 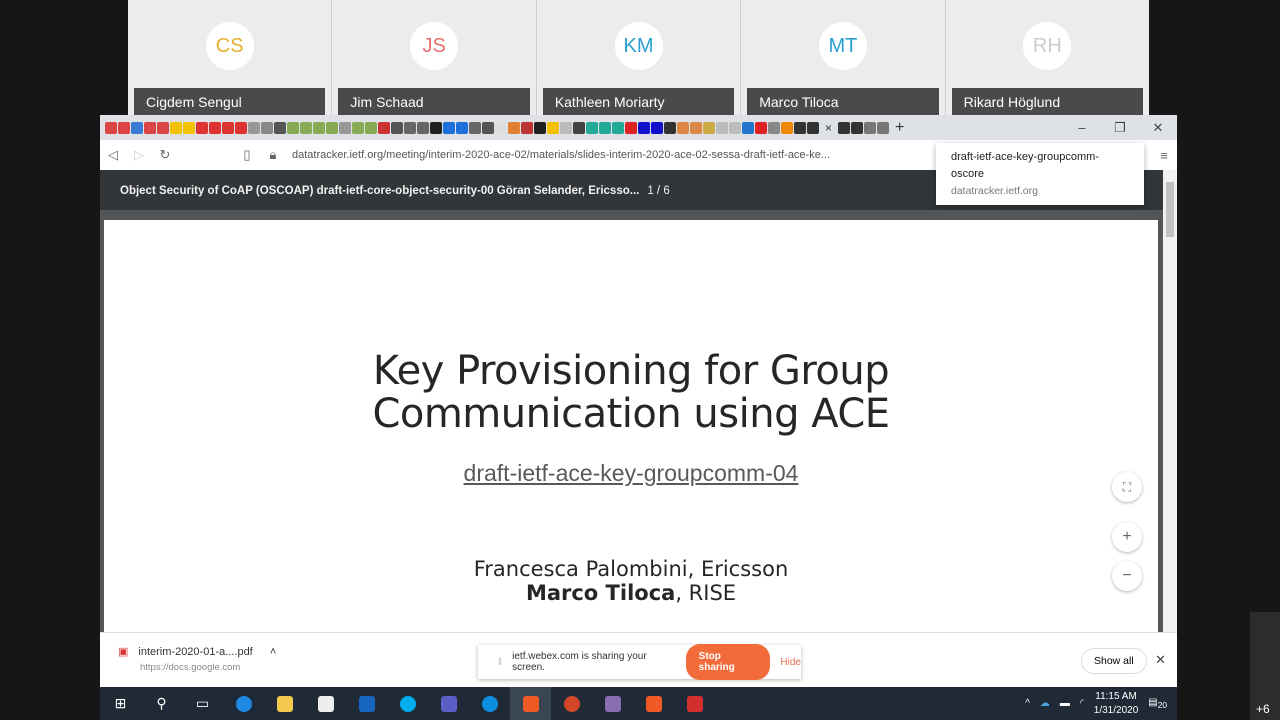 What do you see at coordinates (489, 703) in the screenshot?
I see `skype-business-icon` at bounding box center [489, 703].